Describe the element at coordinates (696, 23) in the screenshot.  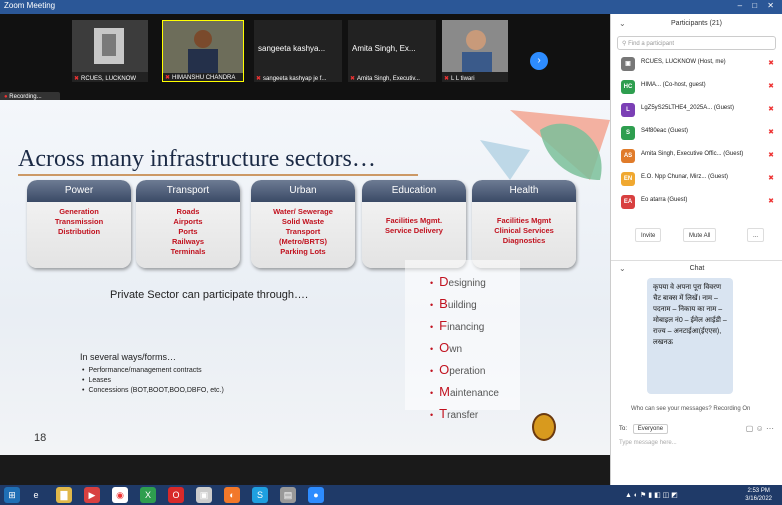
I see `participants-title: Participants (21)` at that location.